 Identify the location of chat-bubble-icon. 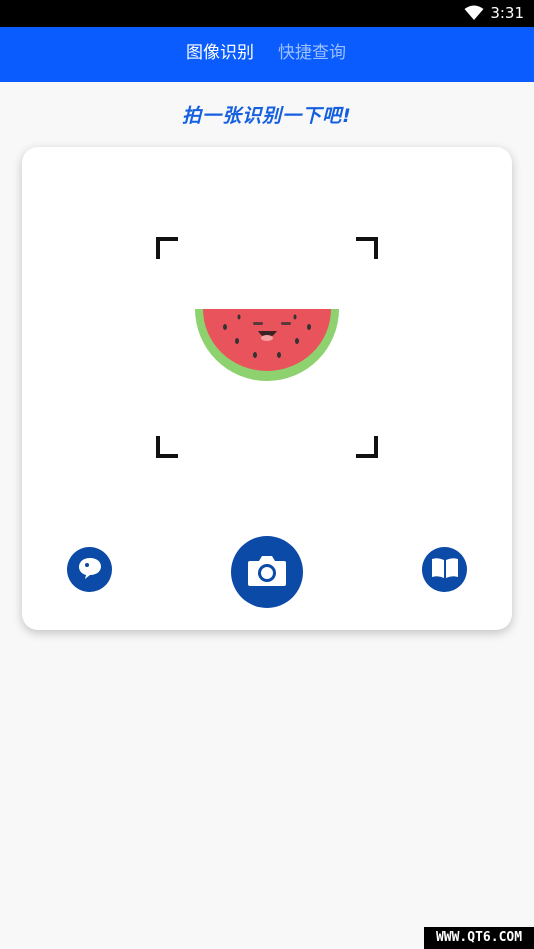
(90, 570).